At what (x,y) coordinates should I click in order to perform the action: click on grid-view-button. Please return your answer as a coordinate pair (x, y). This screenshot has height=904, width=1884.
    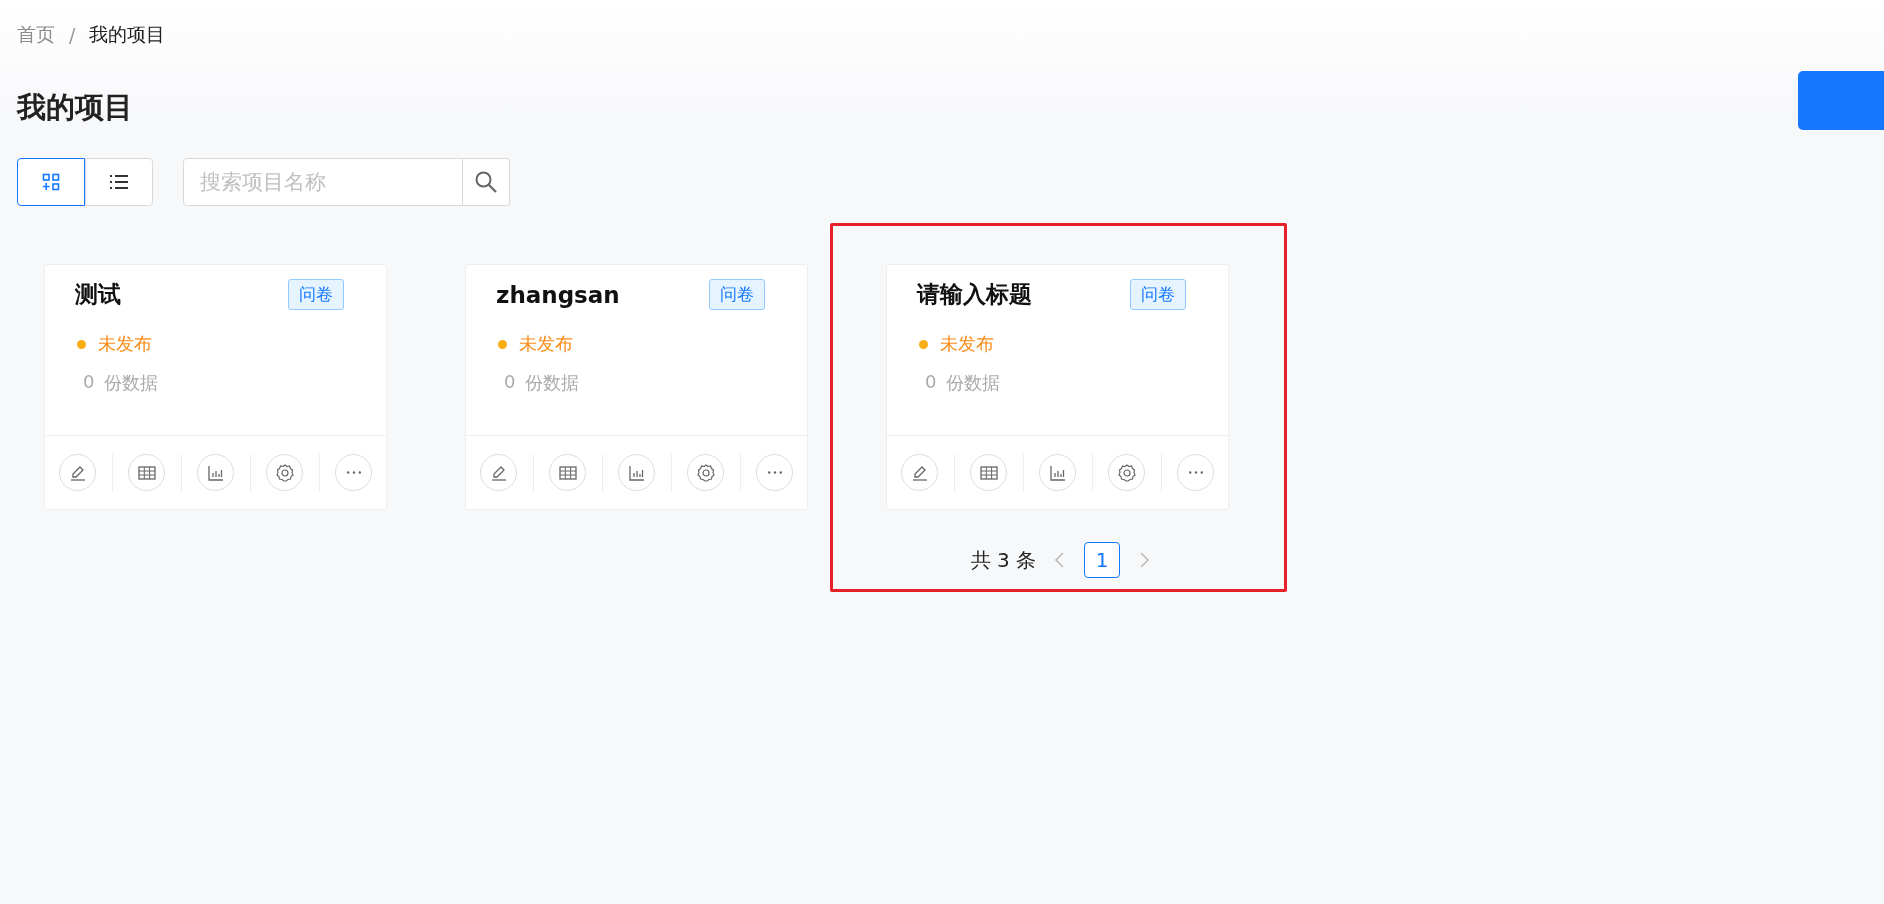
    Looking at the image, I should click on (51, 182).